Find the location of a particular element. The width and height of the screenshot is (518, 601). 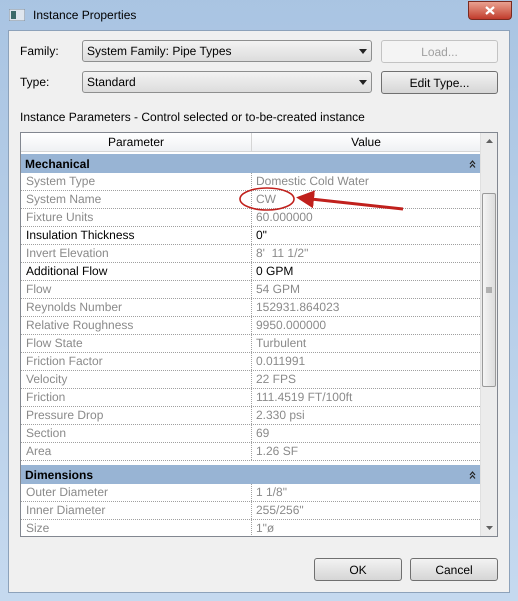

column-header: Parameter is located at coordinates (136, 142).